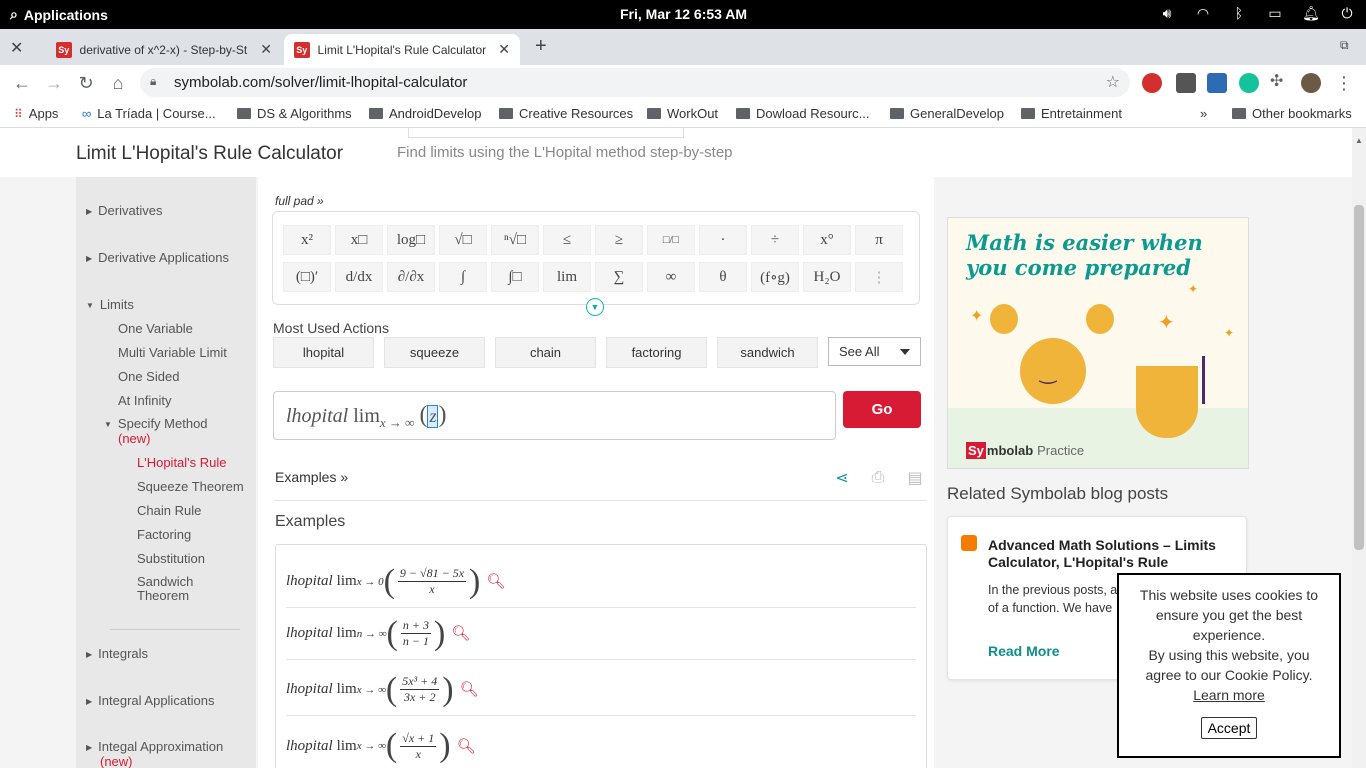  What do you see at coordinates (117, 653) in the screenshot?
I see `sidebar-item-integrals: ▶ Integrals` at bounding box center [117, 653].